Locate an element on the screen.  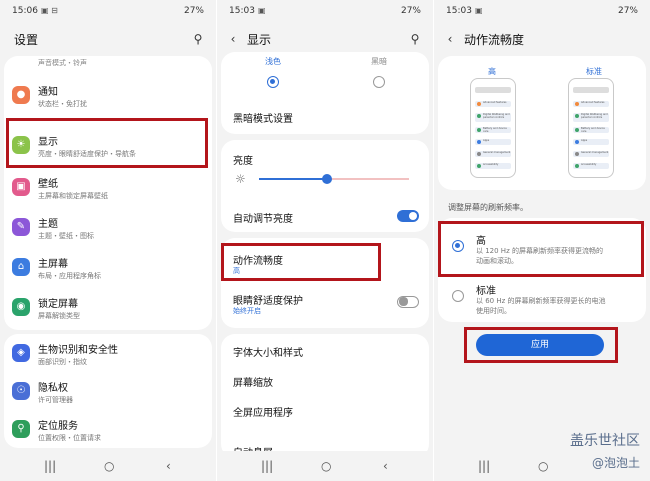
settings-item-notifications: ● 通知 状态栏・免打扰 is located at coordinates (108, 96).